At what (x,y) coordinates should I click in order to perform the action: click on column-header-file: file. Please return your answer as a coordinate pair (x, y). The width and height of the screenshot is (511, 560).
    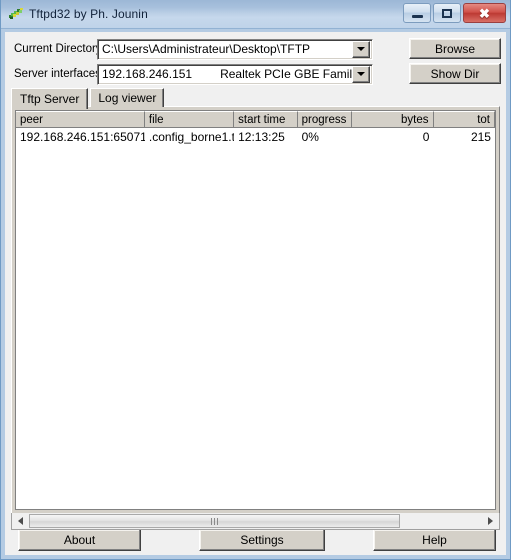
    Looking at the image, I should click on (189, 119).